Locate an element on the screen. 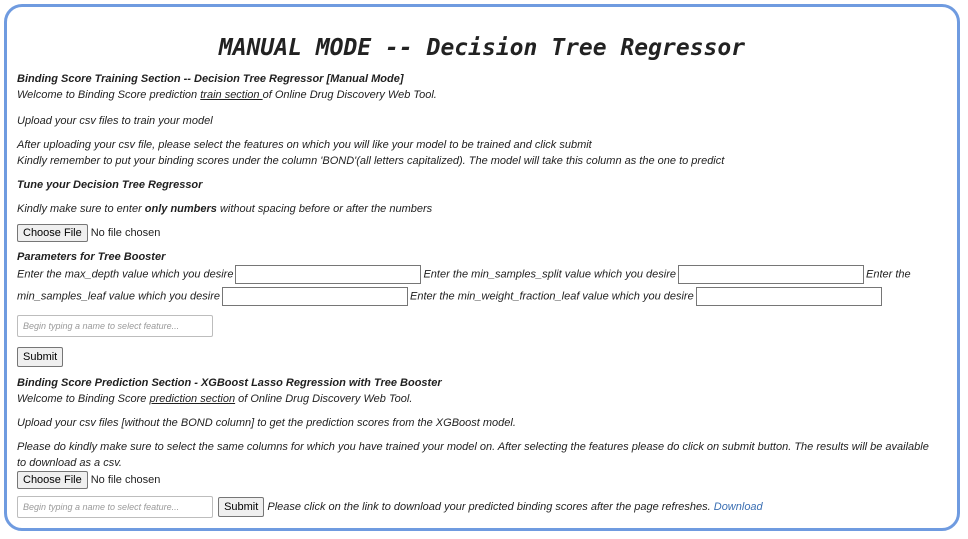 The image size is (968, 539). training-submit-button: Submit is located at coordinates (40, 357).